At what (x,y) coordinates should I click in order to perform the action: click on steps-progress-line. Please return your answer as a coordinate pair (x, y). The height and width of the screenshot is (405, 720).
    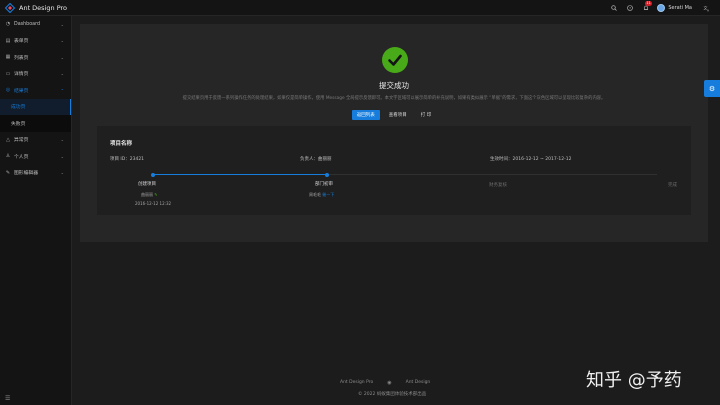
    Looking at the image, I should click on (239, 174).